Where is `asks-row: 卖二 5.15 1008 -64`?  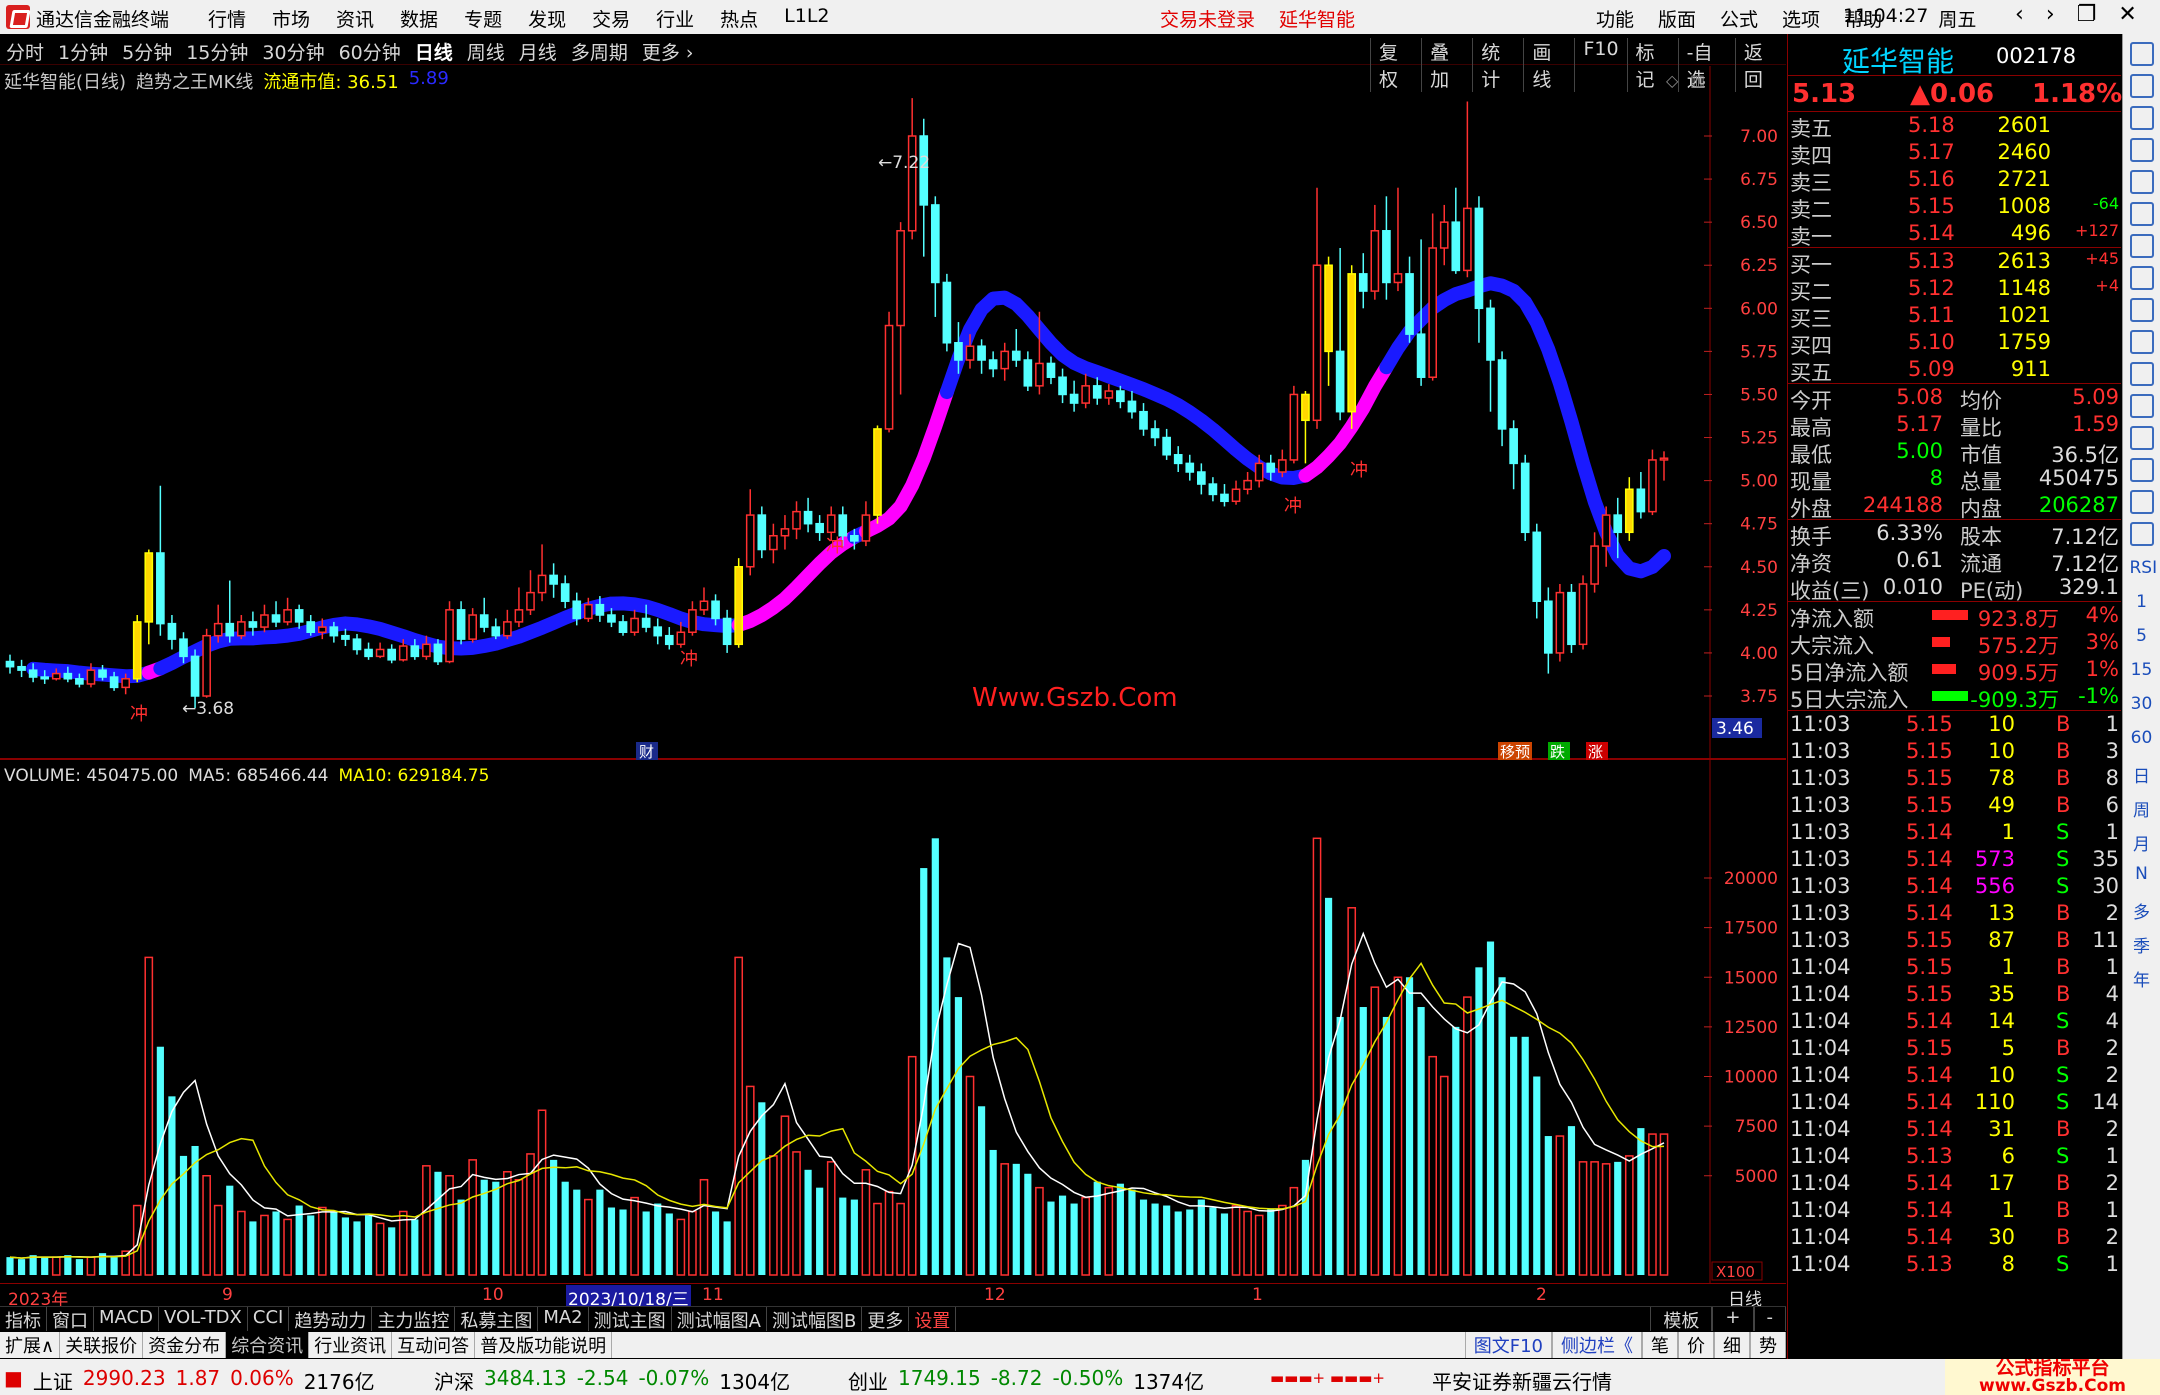
asks-row: 卖二 5.15 1008 -64 is located at coordinates (1954, 207).